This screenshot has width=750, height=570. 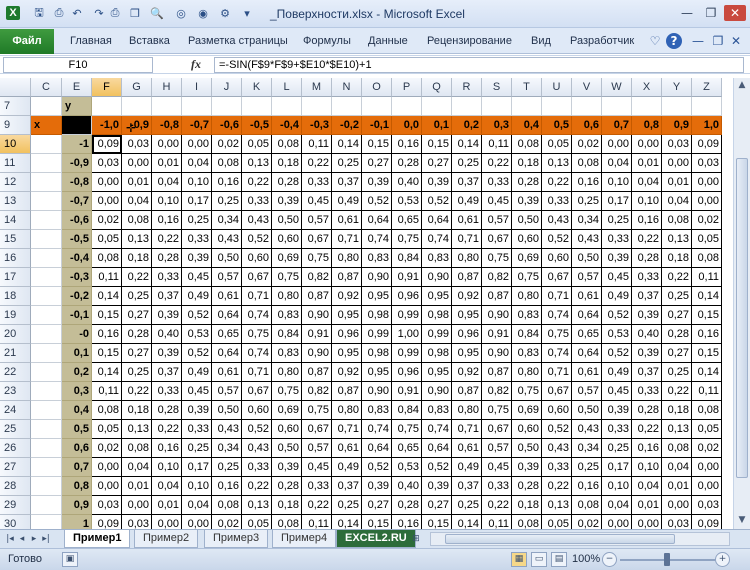 What do you see at coordinates (407, 353) in the screenshot?
I see `data-cell: 0,99` at bounding box center [407, 353].